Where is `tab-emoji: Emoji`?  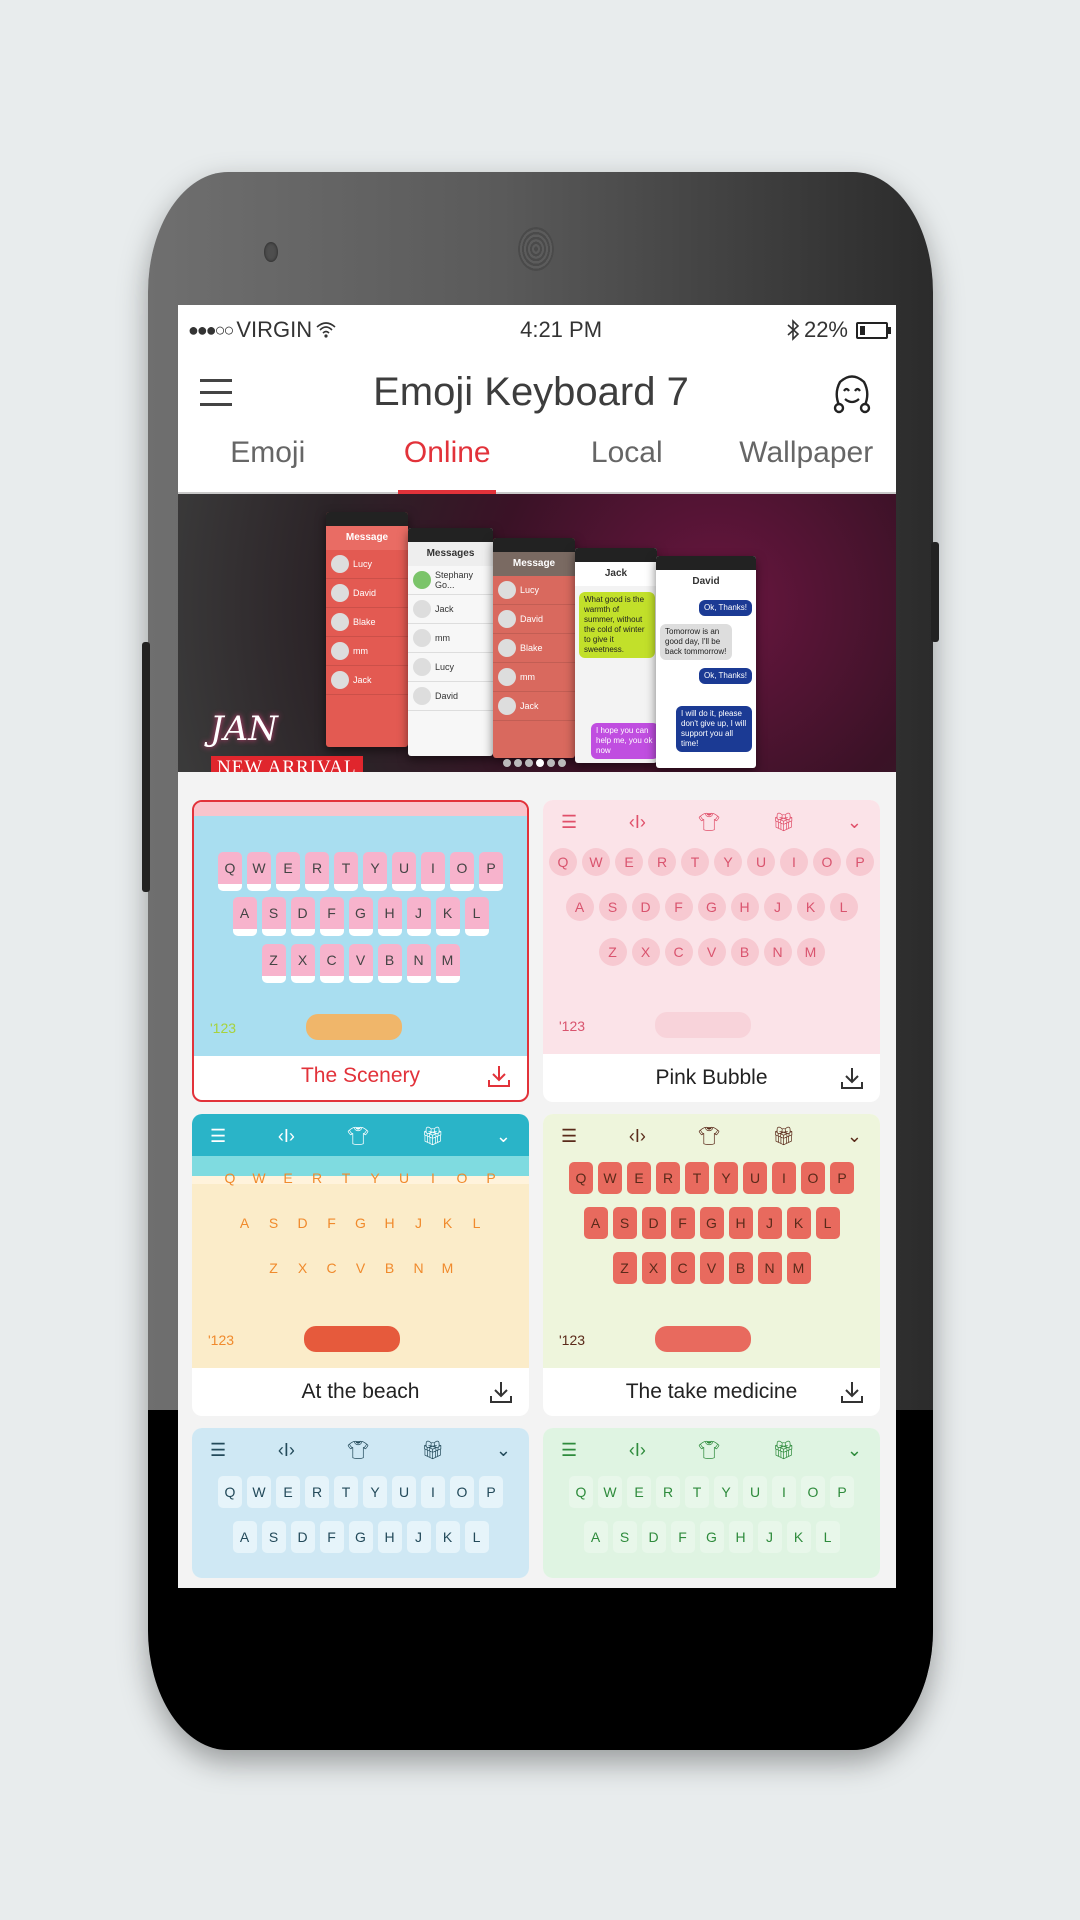 tab-emoji: Emoji is located at coordinates (268, 461).